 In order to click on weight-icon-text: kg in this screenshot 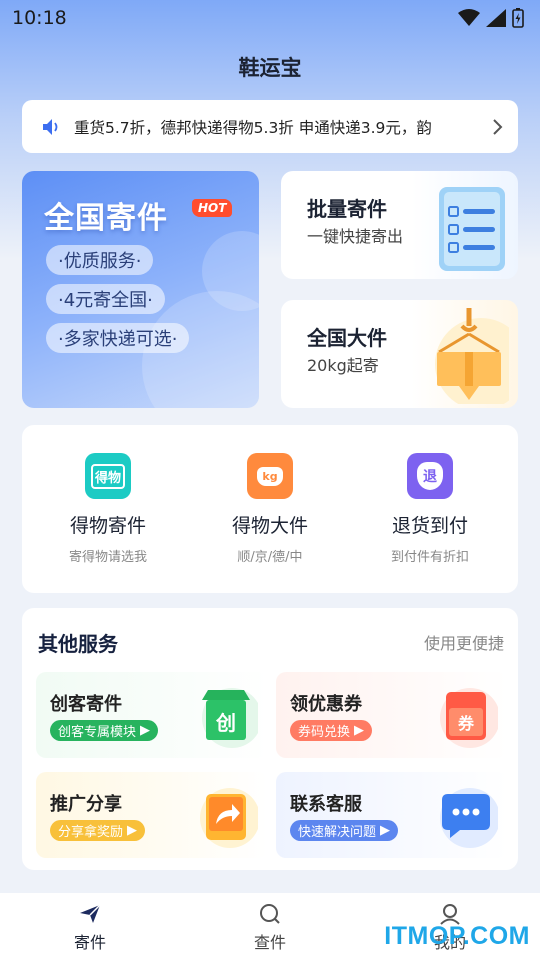, I will do `click(270, 476)`.